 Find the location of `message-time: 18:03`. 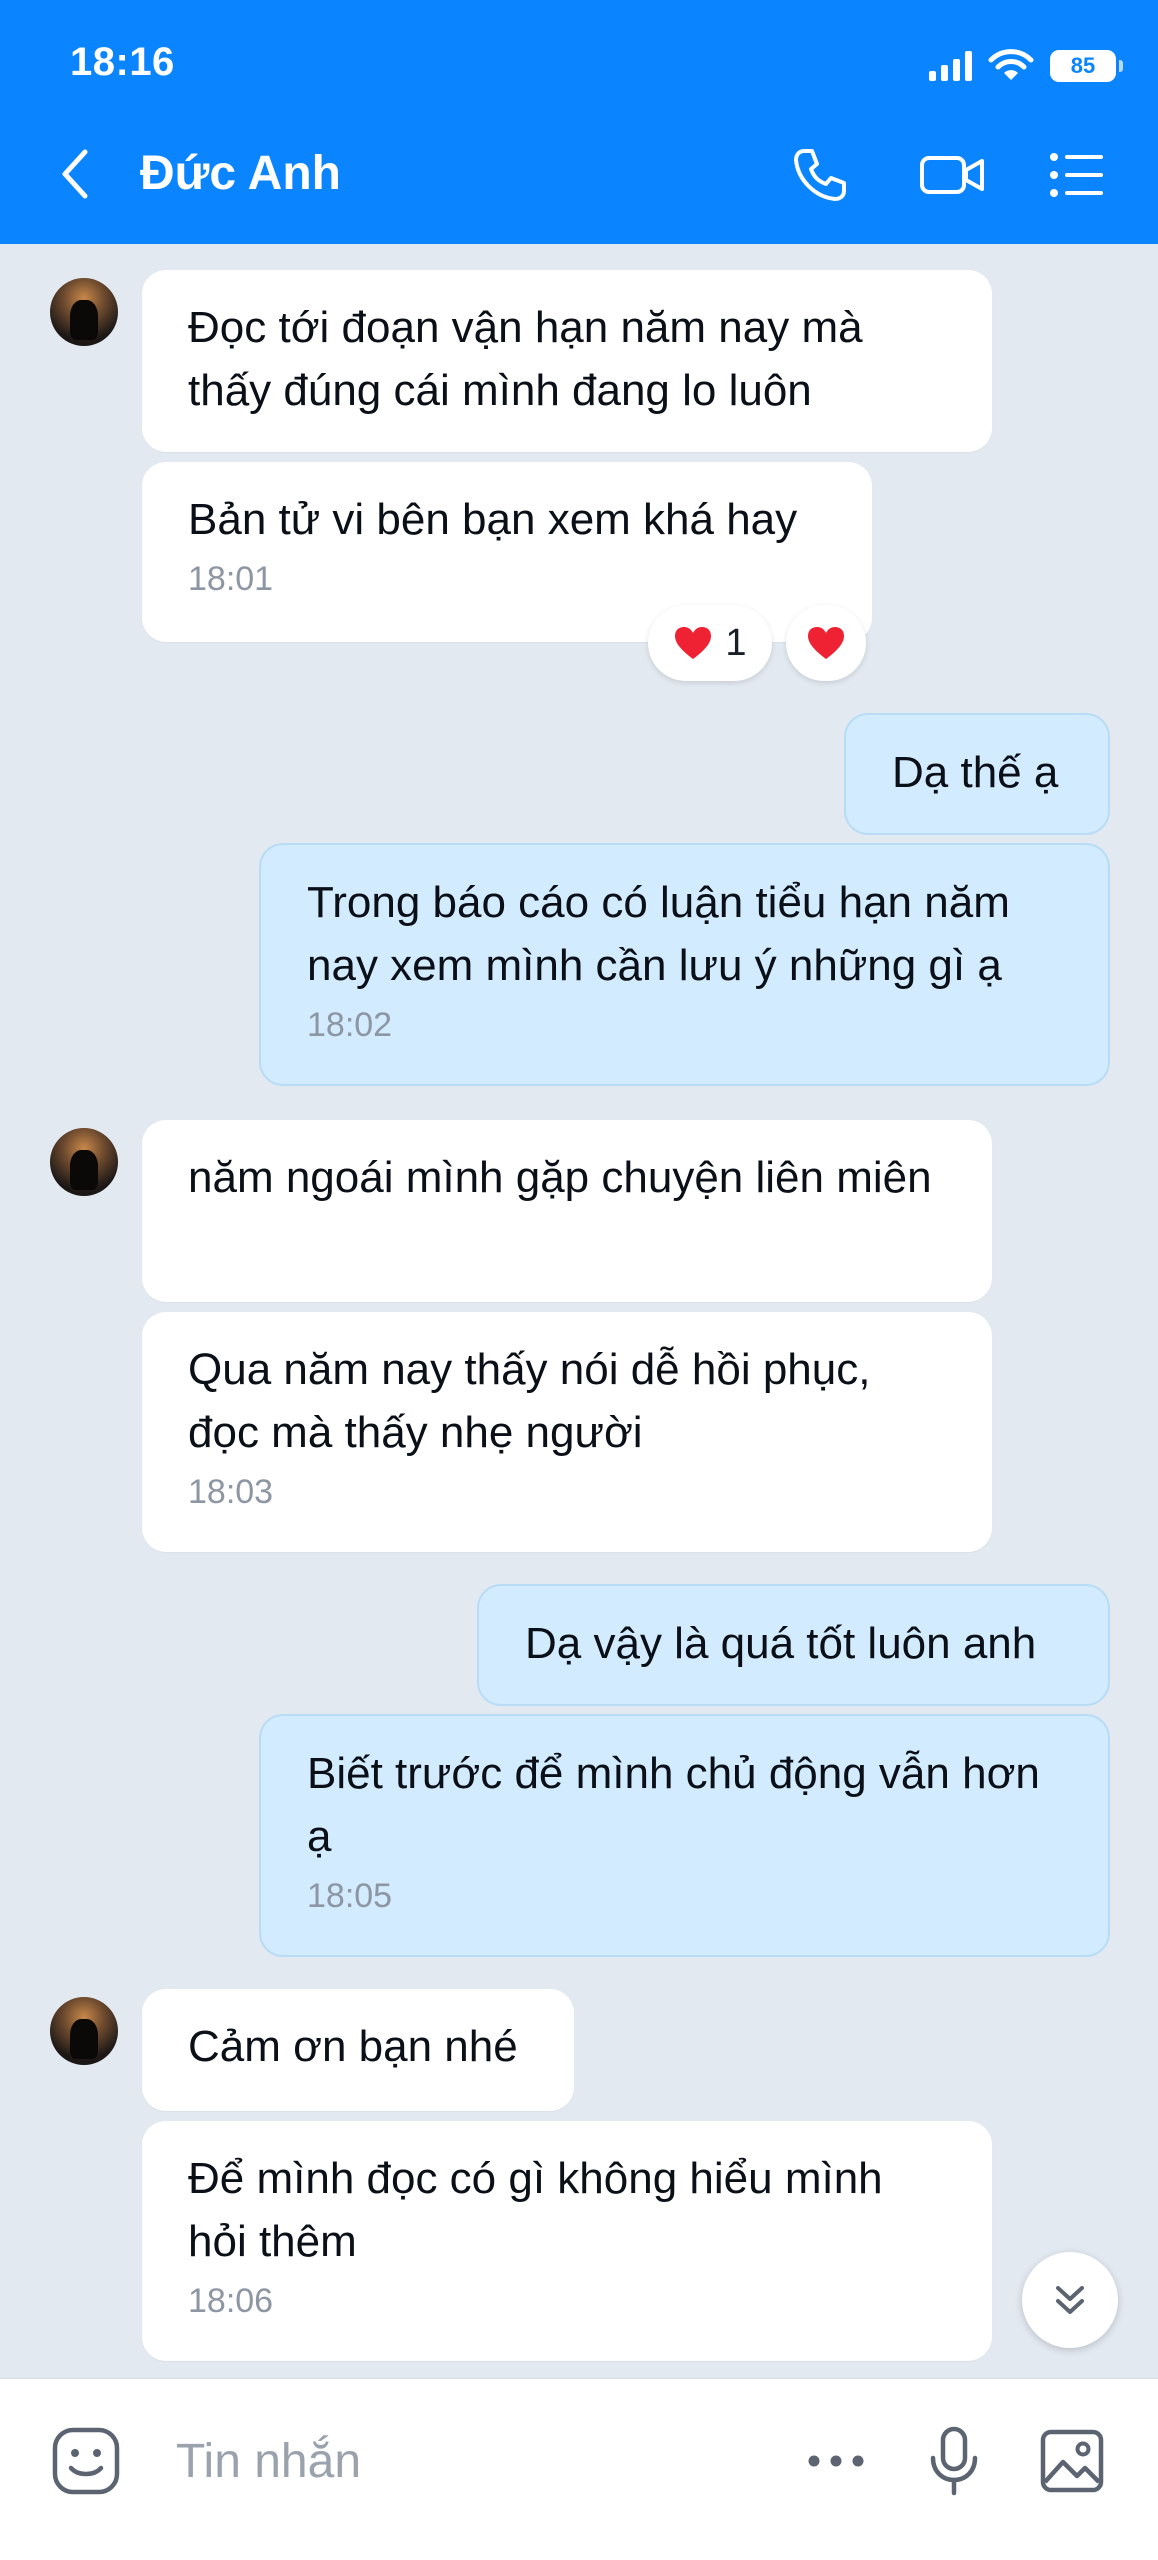

message-time: 18:03 is located at coordinates (231, 1492).